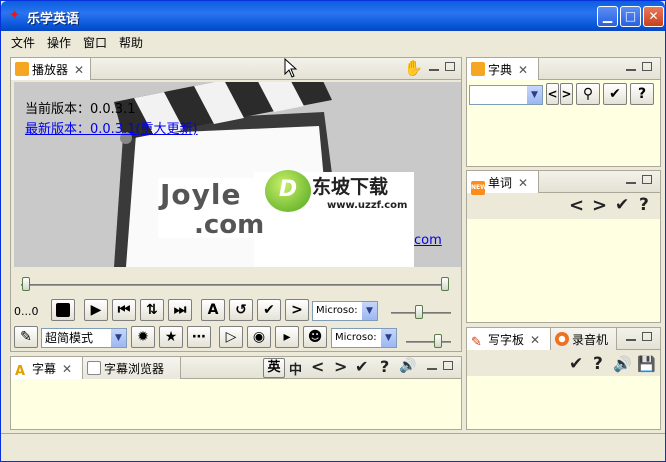 This screenshot has height=462, width=666. I want to click on words-content, so click(563, 270).